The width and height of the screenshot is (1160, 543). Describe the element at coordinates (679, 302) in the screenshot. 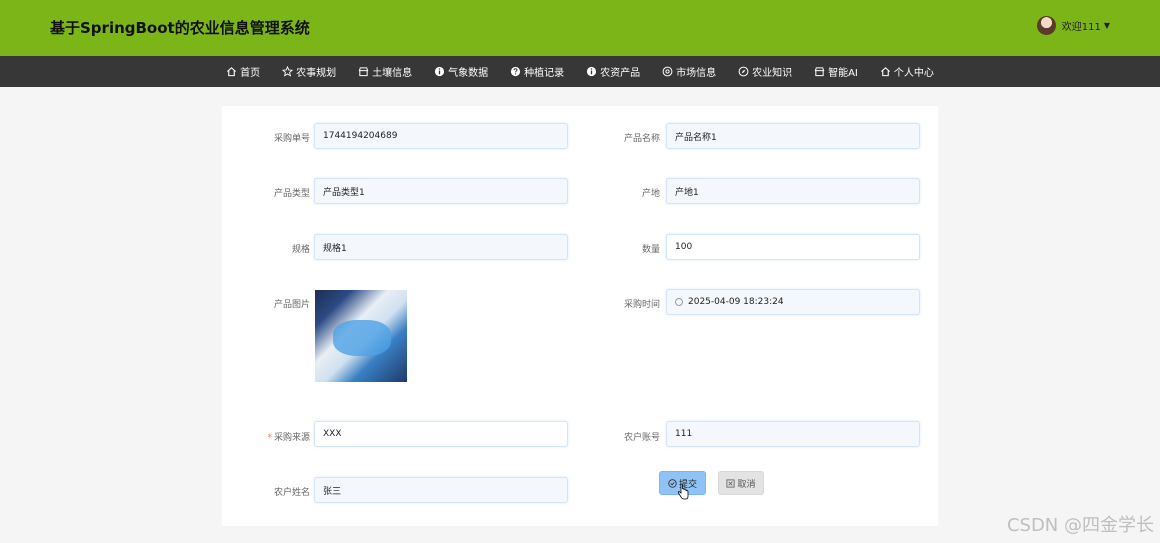

I see `clock-icon` at that location.